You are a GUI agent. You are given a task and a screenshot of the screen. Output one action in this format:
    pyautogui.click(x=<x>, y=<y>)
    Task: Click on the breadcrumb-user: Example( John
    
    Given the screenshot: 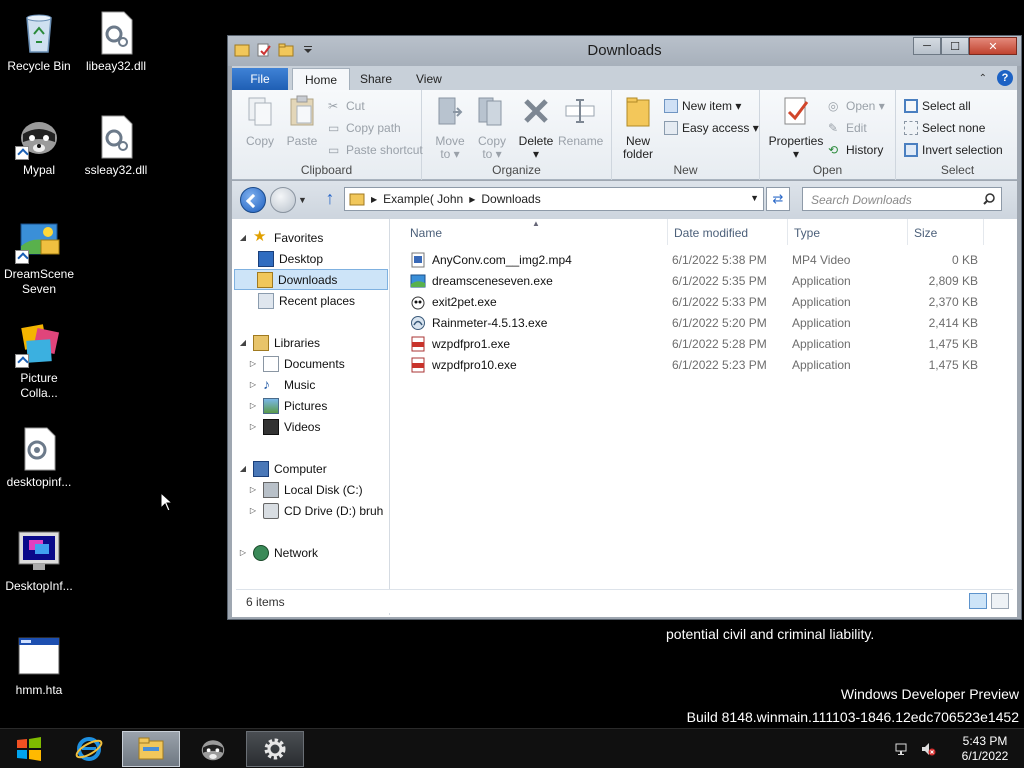 What is the action you would take?
    pyautogui.click(x=423, y=199)
    